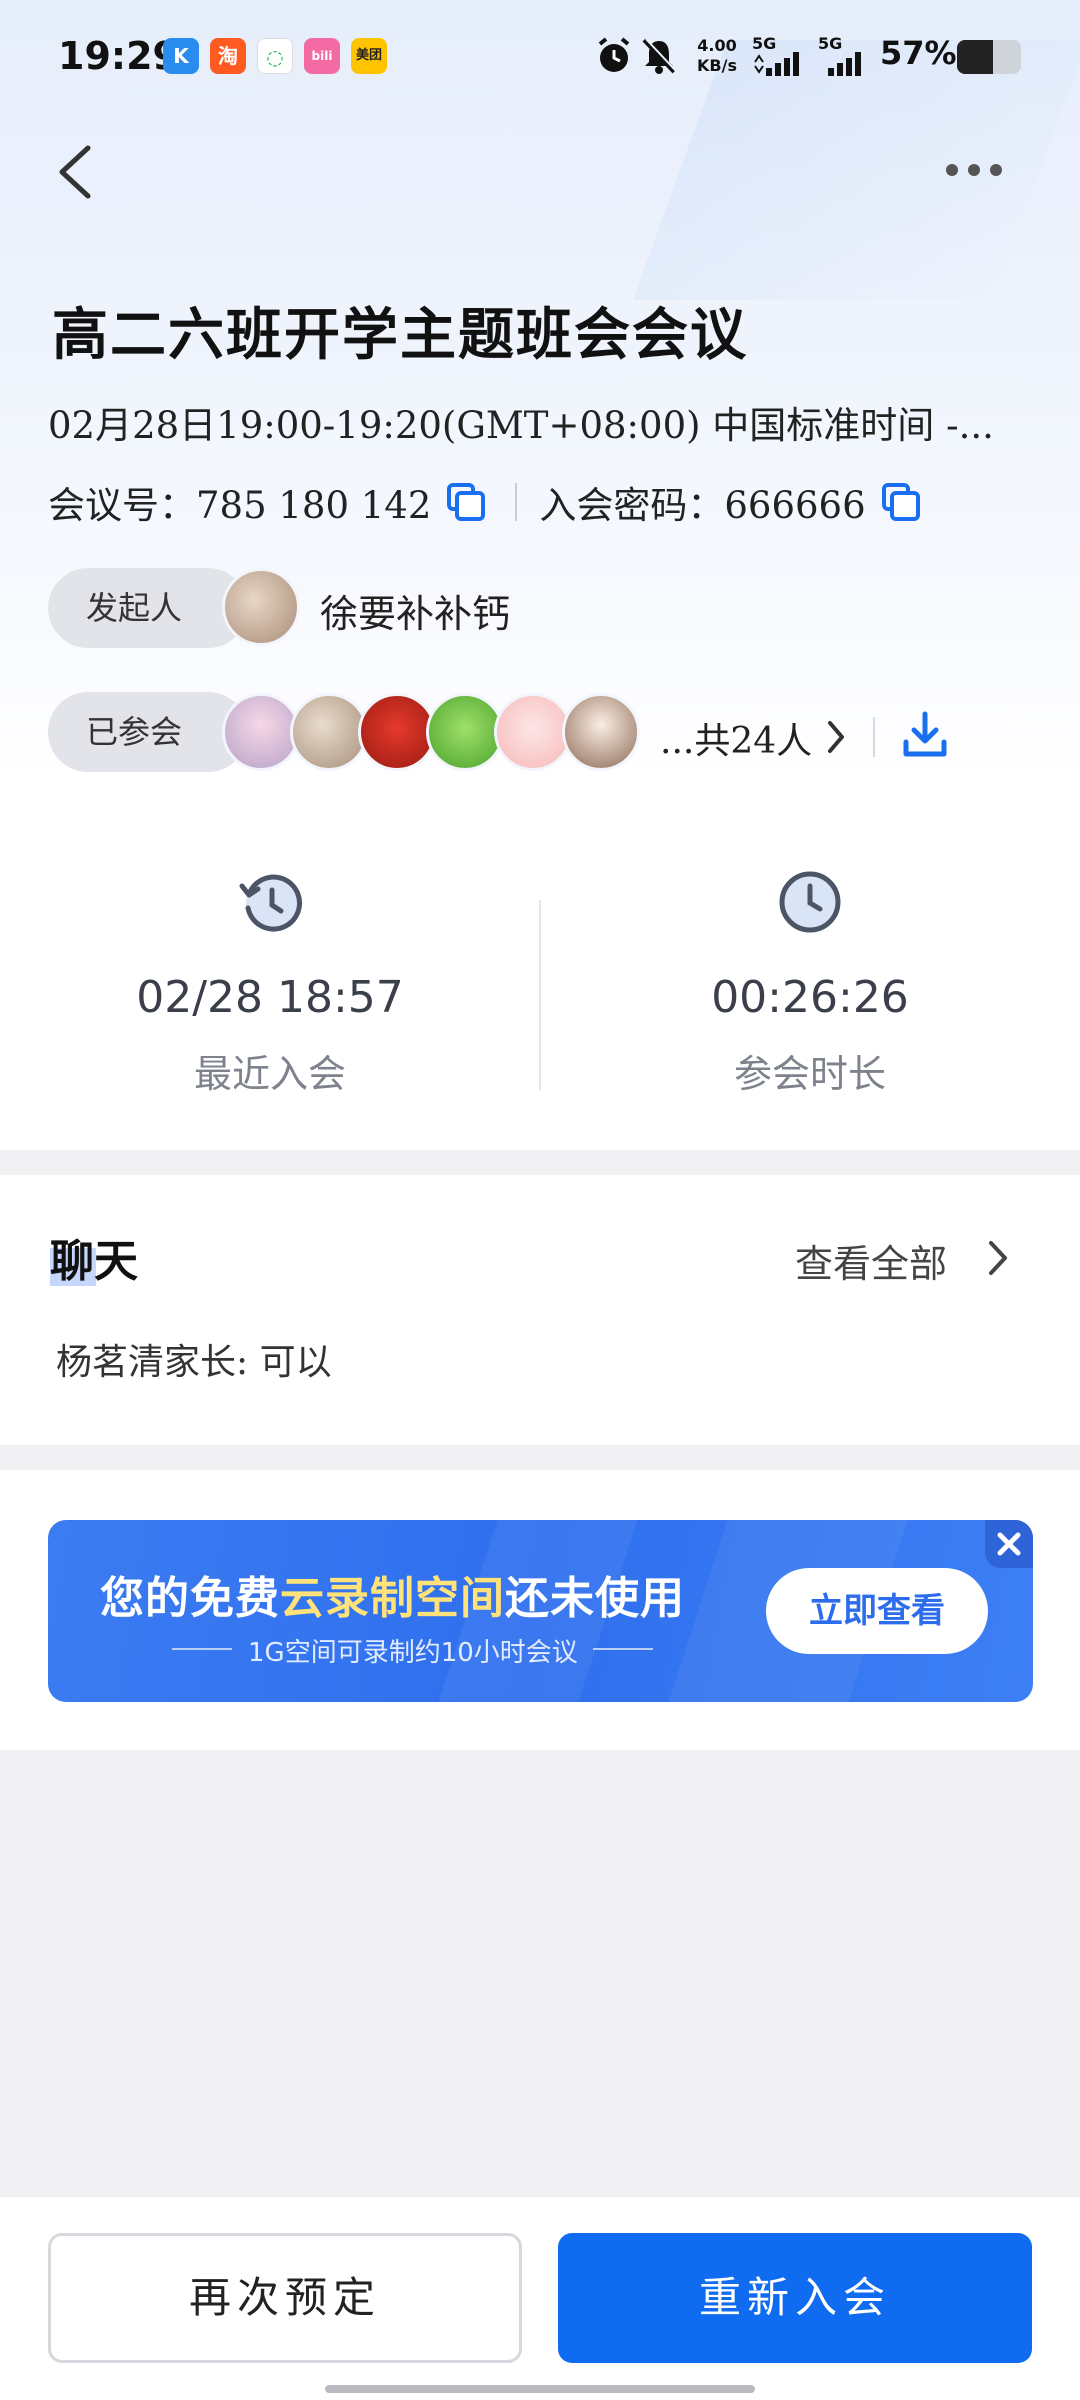 Image resolution: width=1080 pixels, height=2400 pixels. Describe the element at coordinates (595, 1598) in the screenshot. I see `banner-title-post: 还未使用` at that location.